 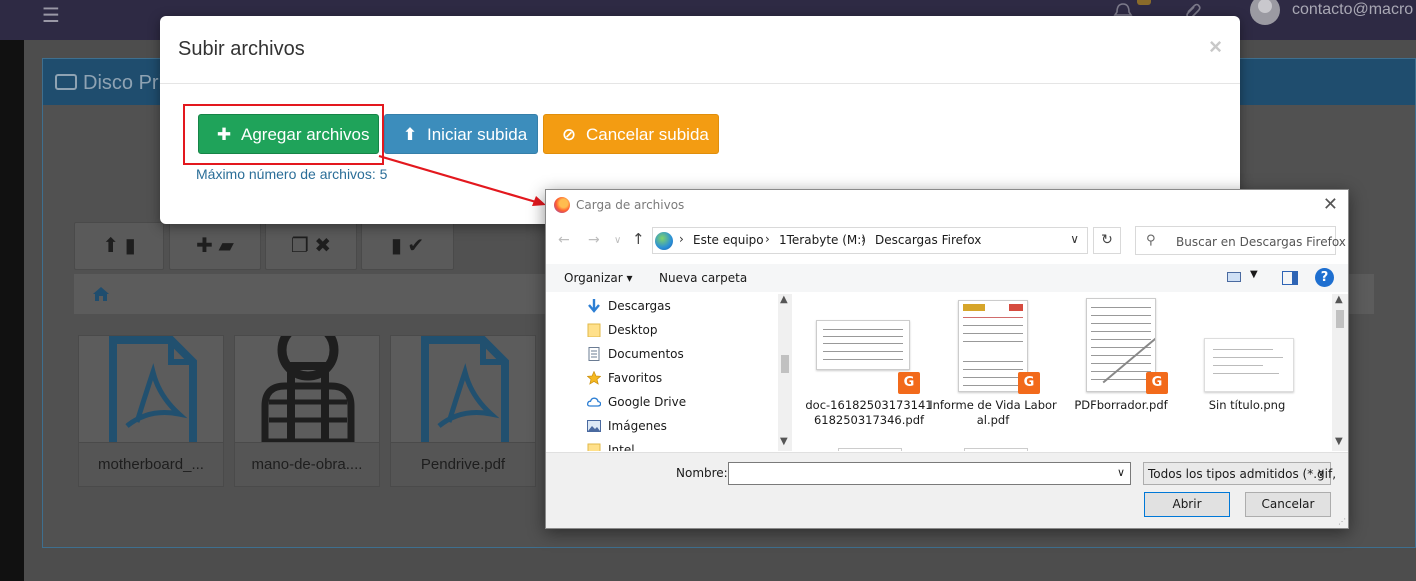 What do you see at coordinates (1151, 240) in the screenshot?
I see `search-icon: ⚲` at bounding box center [1151, 240].